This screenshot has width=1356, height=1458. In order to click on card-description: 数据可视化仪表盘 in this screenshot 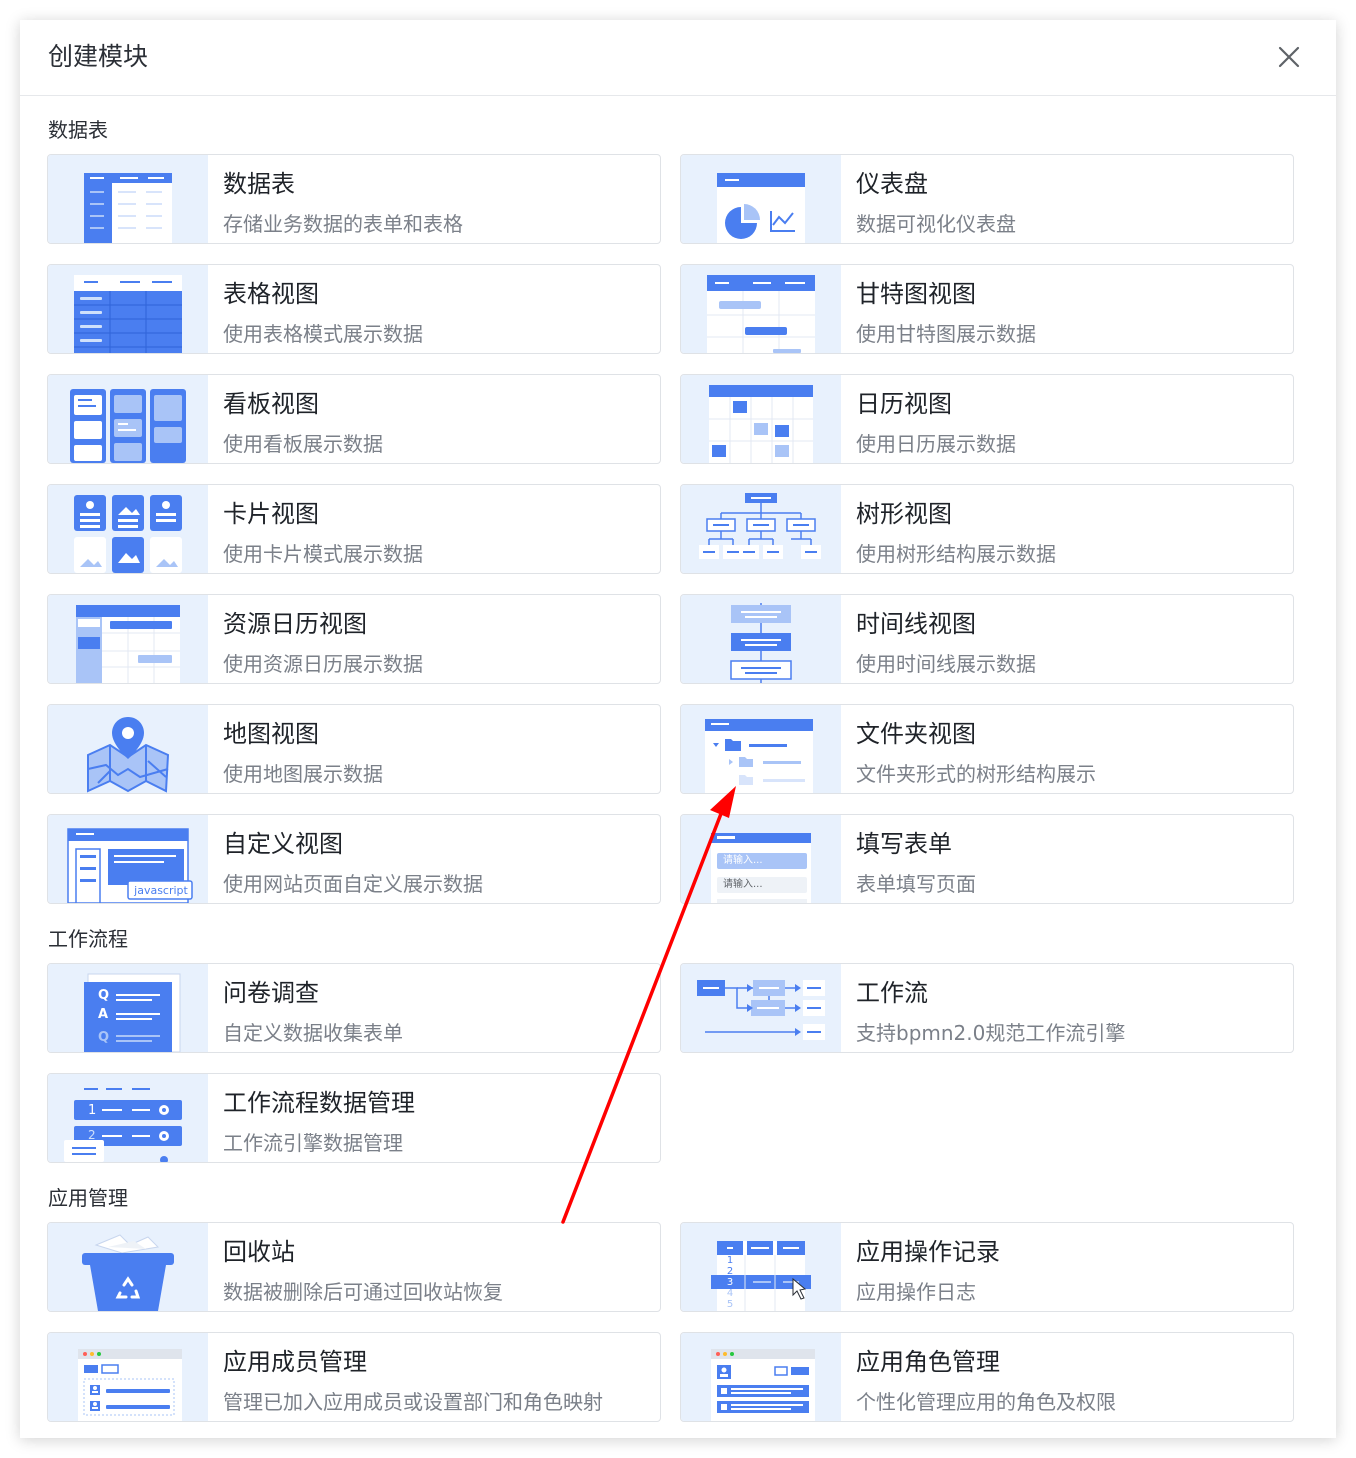, I will do `click(936, 224)`.